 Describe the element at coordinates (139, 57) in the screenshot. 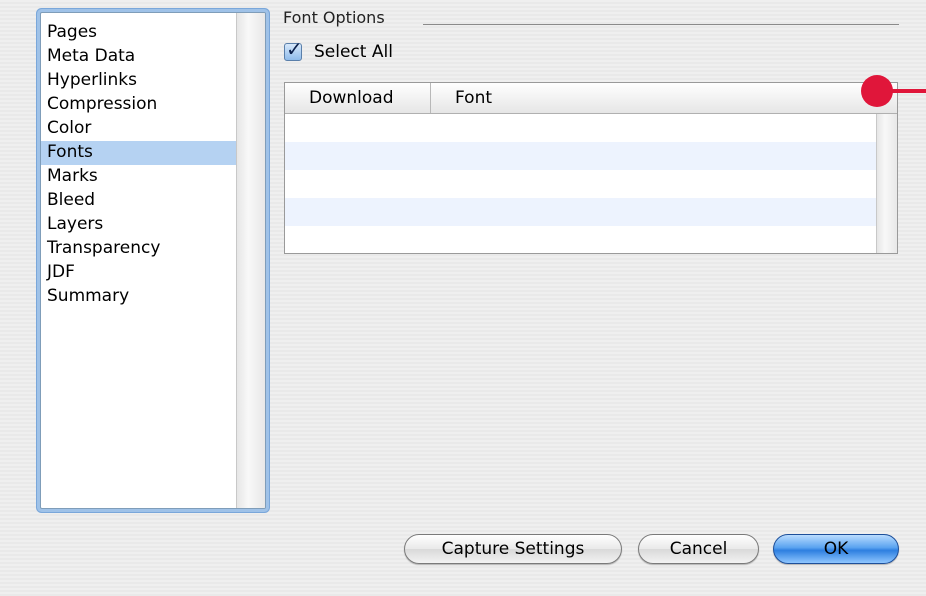

I see `sidebar-item-meta-data: Meta Data` at that location.